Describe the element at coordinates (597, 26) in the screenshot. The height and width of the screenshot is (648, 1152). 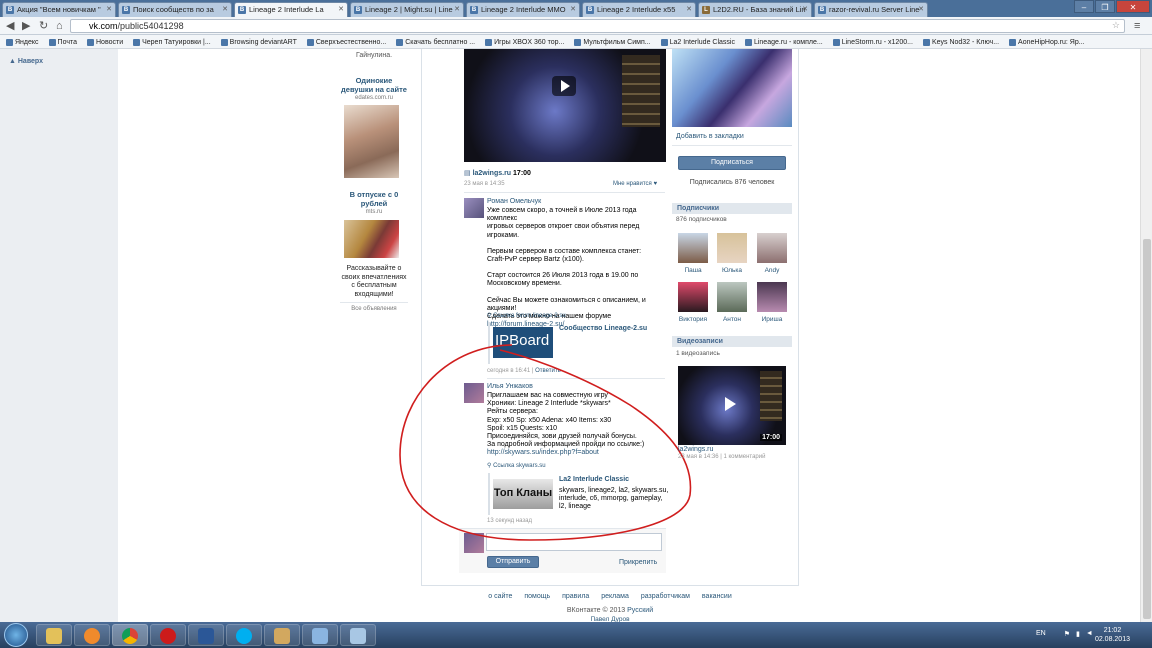
I see `url-input: vk.com/public54041298 ☆` at that location.